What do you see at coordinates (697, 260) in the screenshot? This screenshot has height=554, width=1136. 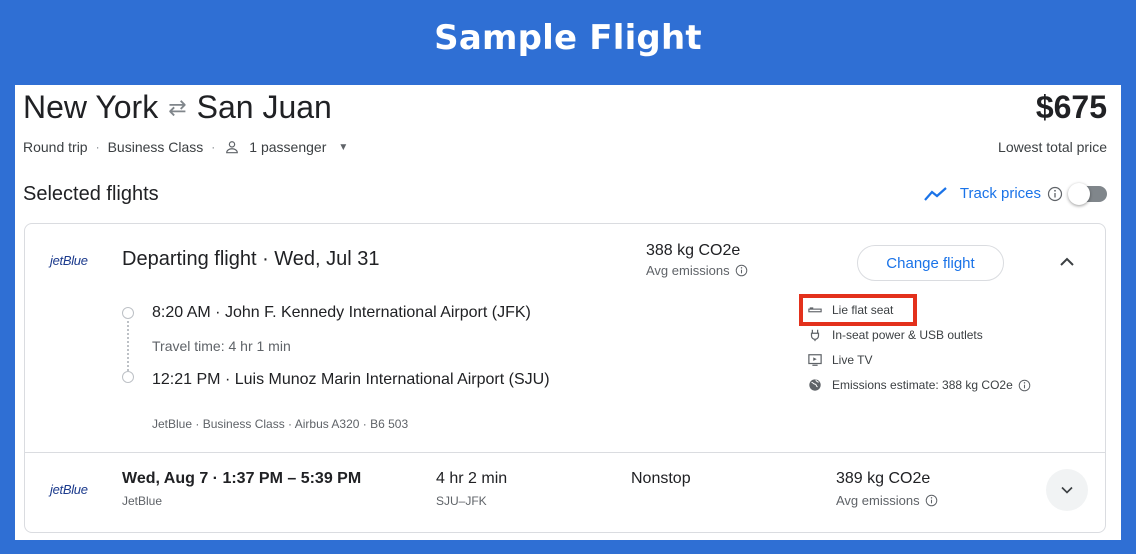 I see `departing-emissions: 388 kg CO2e Avg emissions` at bounding box center [697, 260].